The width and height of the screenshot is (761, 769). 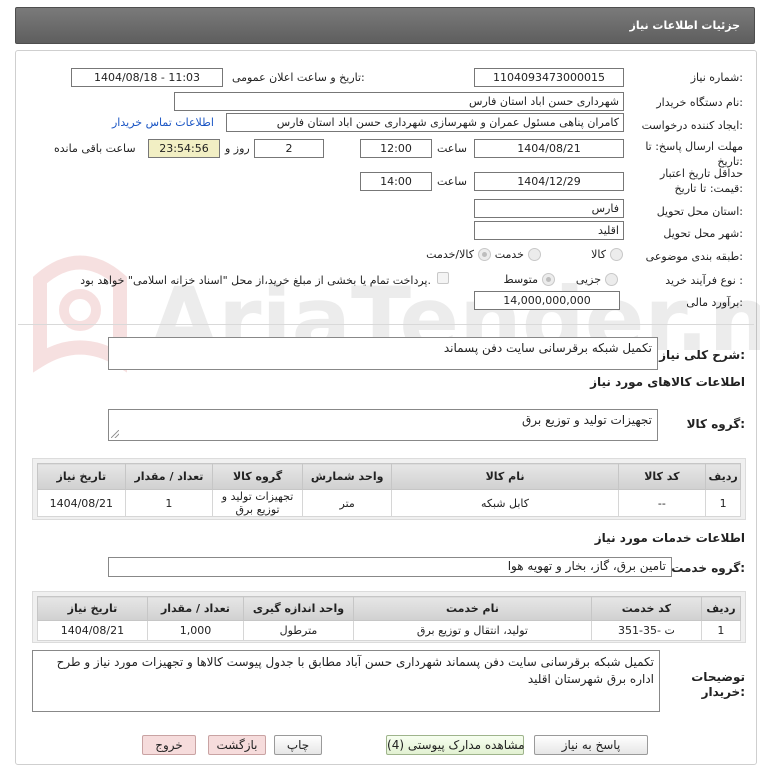 I want to click on process-medium-radio, so click(x=548, y=279).